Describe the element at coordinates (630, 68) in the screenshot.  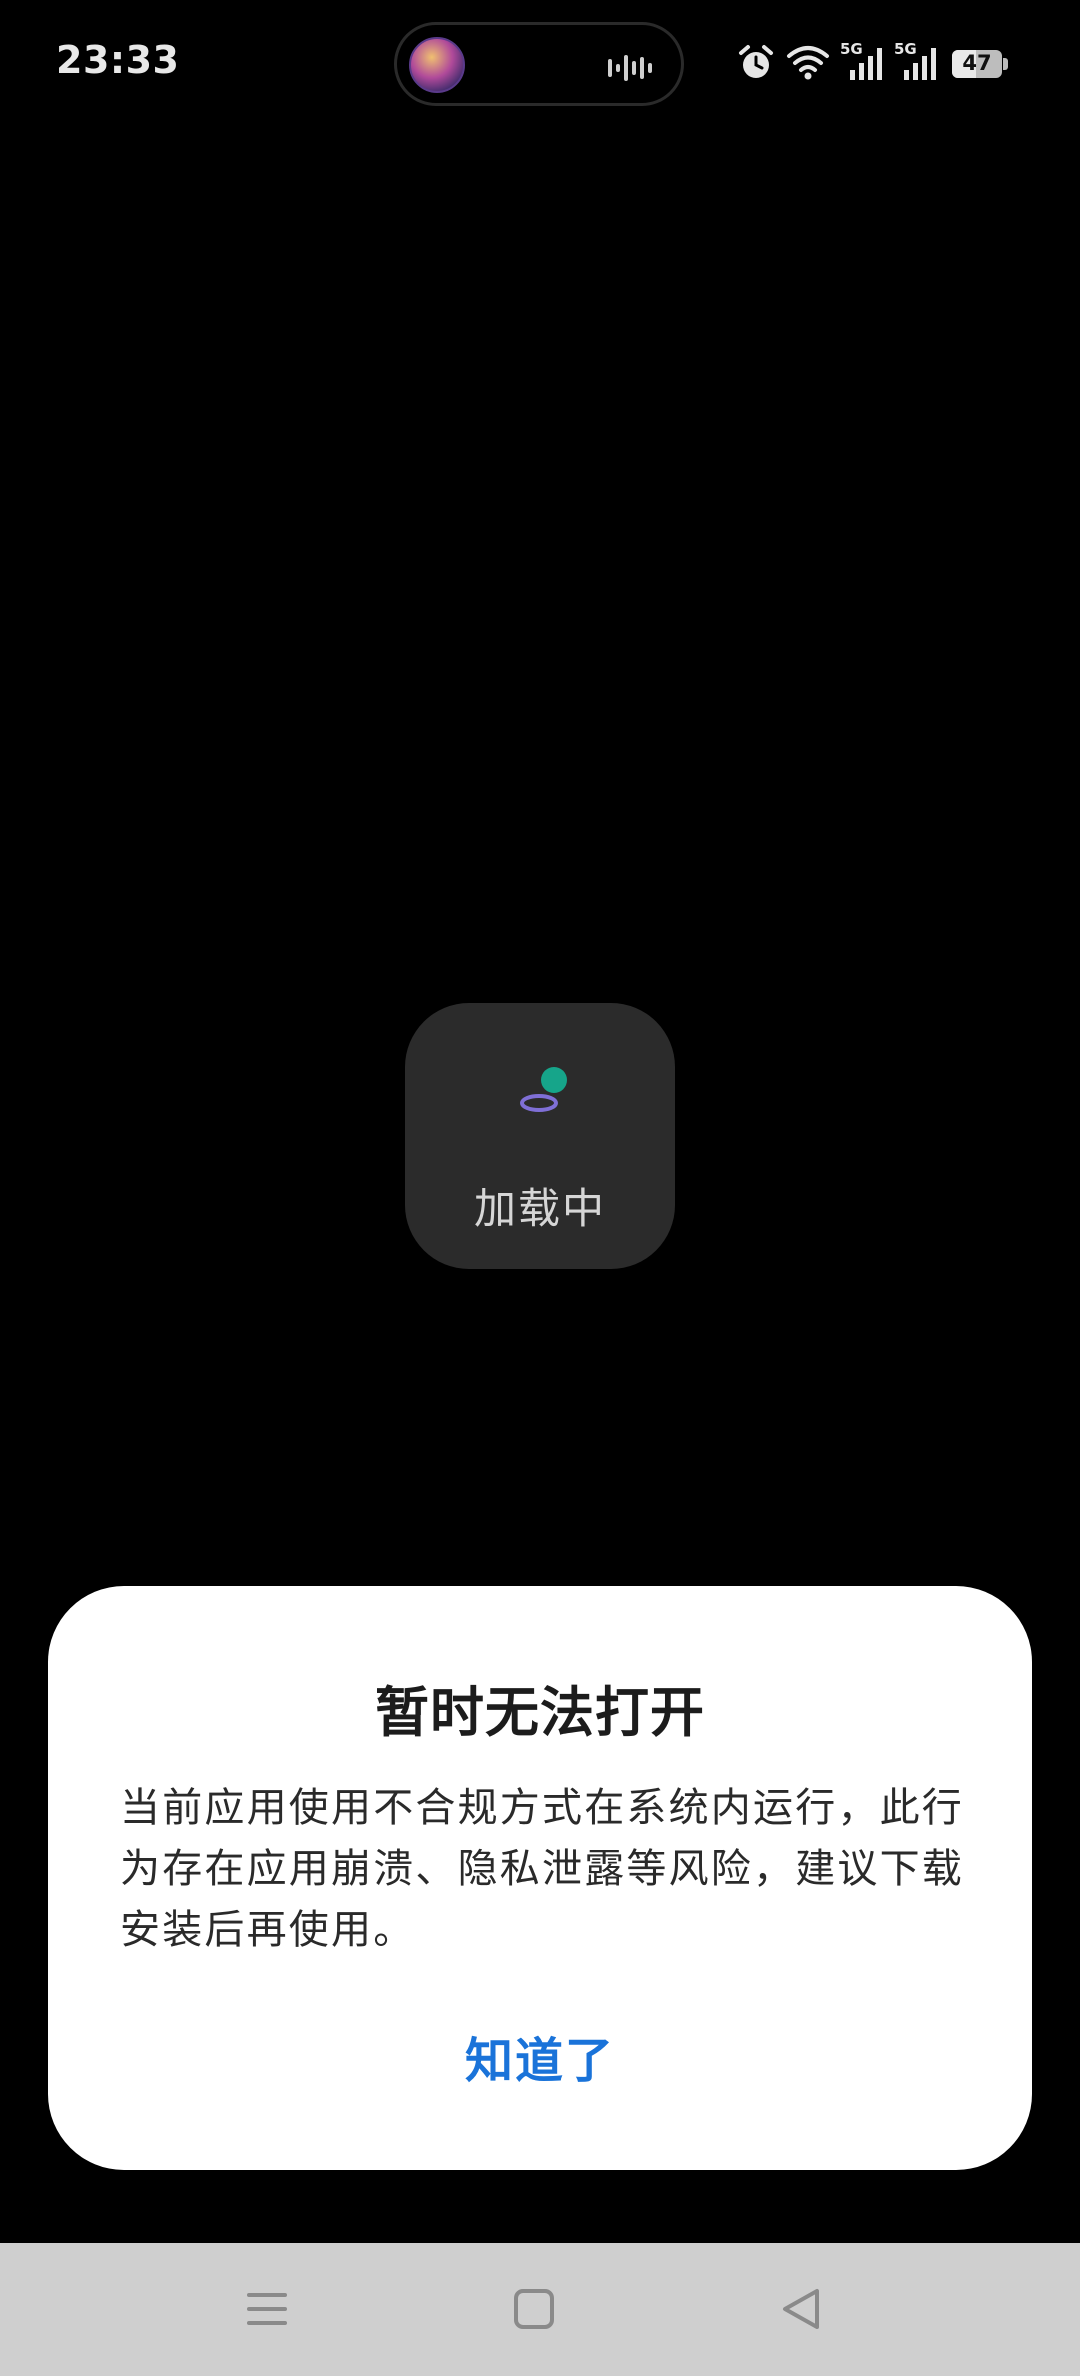
I see `audio-wave-icon` at that location.